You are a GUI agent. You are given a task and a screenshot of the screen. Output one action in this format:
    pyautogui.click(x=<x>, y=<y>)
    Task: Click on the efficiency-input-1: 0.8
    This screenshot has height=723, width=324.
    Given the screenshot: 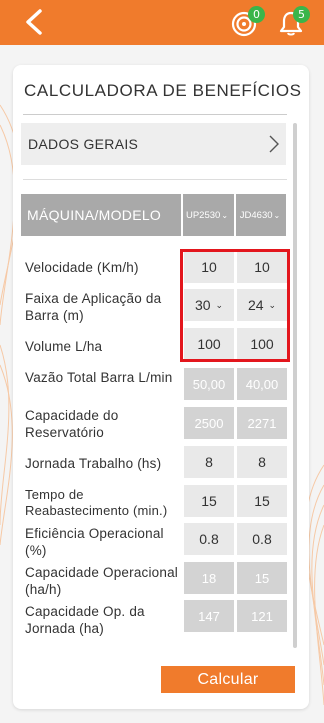 What is the action you would take?
    pyautogui.click(x=209, y=539)
    